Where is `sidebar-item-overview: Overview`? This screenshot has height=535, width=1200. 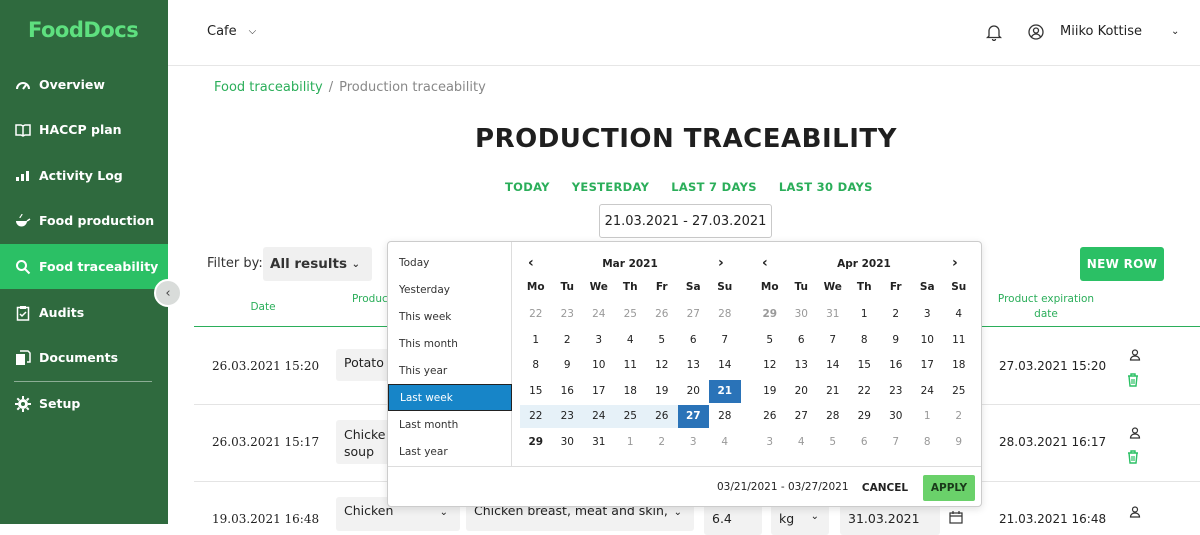 sidebar-item-overview: Overview is located at coordinates (84, 84).